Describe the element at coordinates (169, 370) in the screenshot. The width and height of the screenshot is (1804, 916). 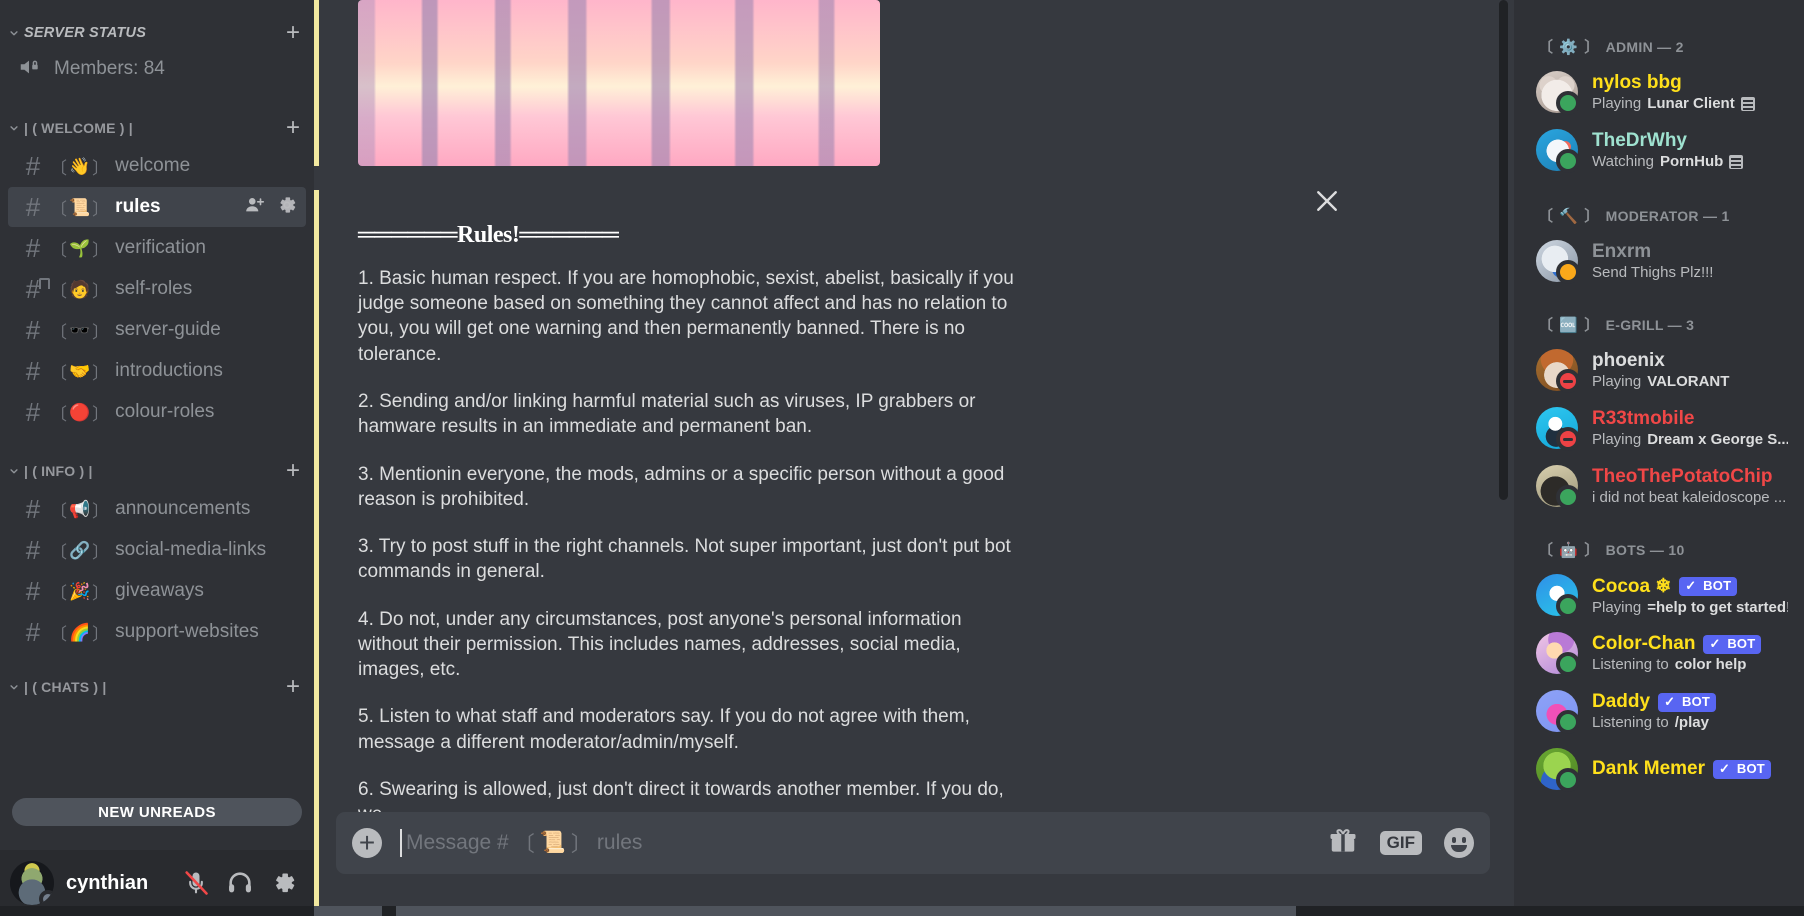
I see `channel-name: introductions` at that location.